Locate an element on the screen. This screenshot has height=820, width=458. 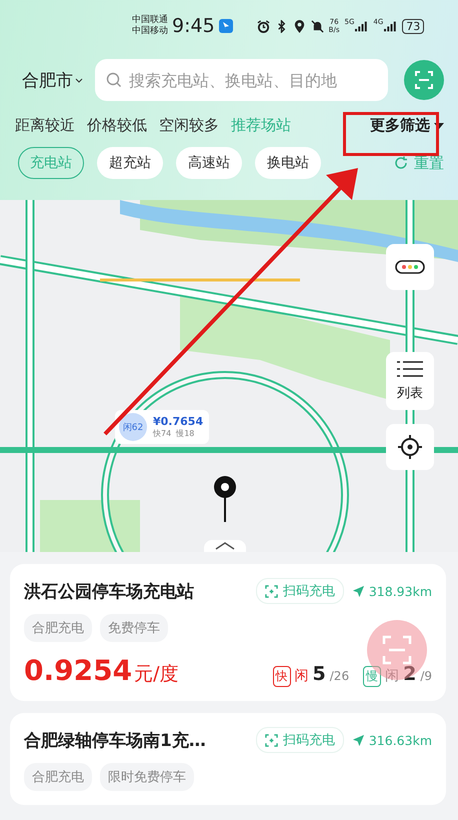
clock-time: 9:45 is located at coordinates (193, 26).